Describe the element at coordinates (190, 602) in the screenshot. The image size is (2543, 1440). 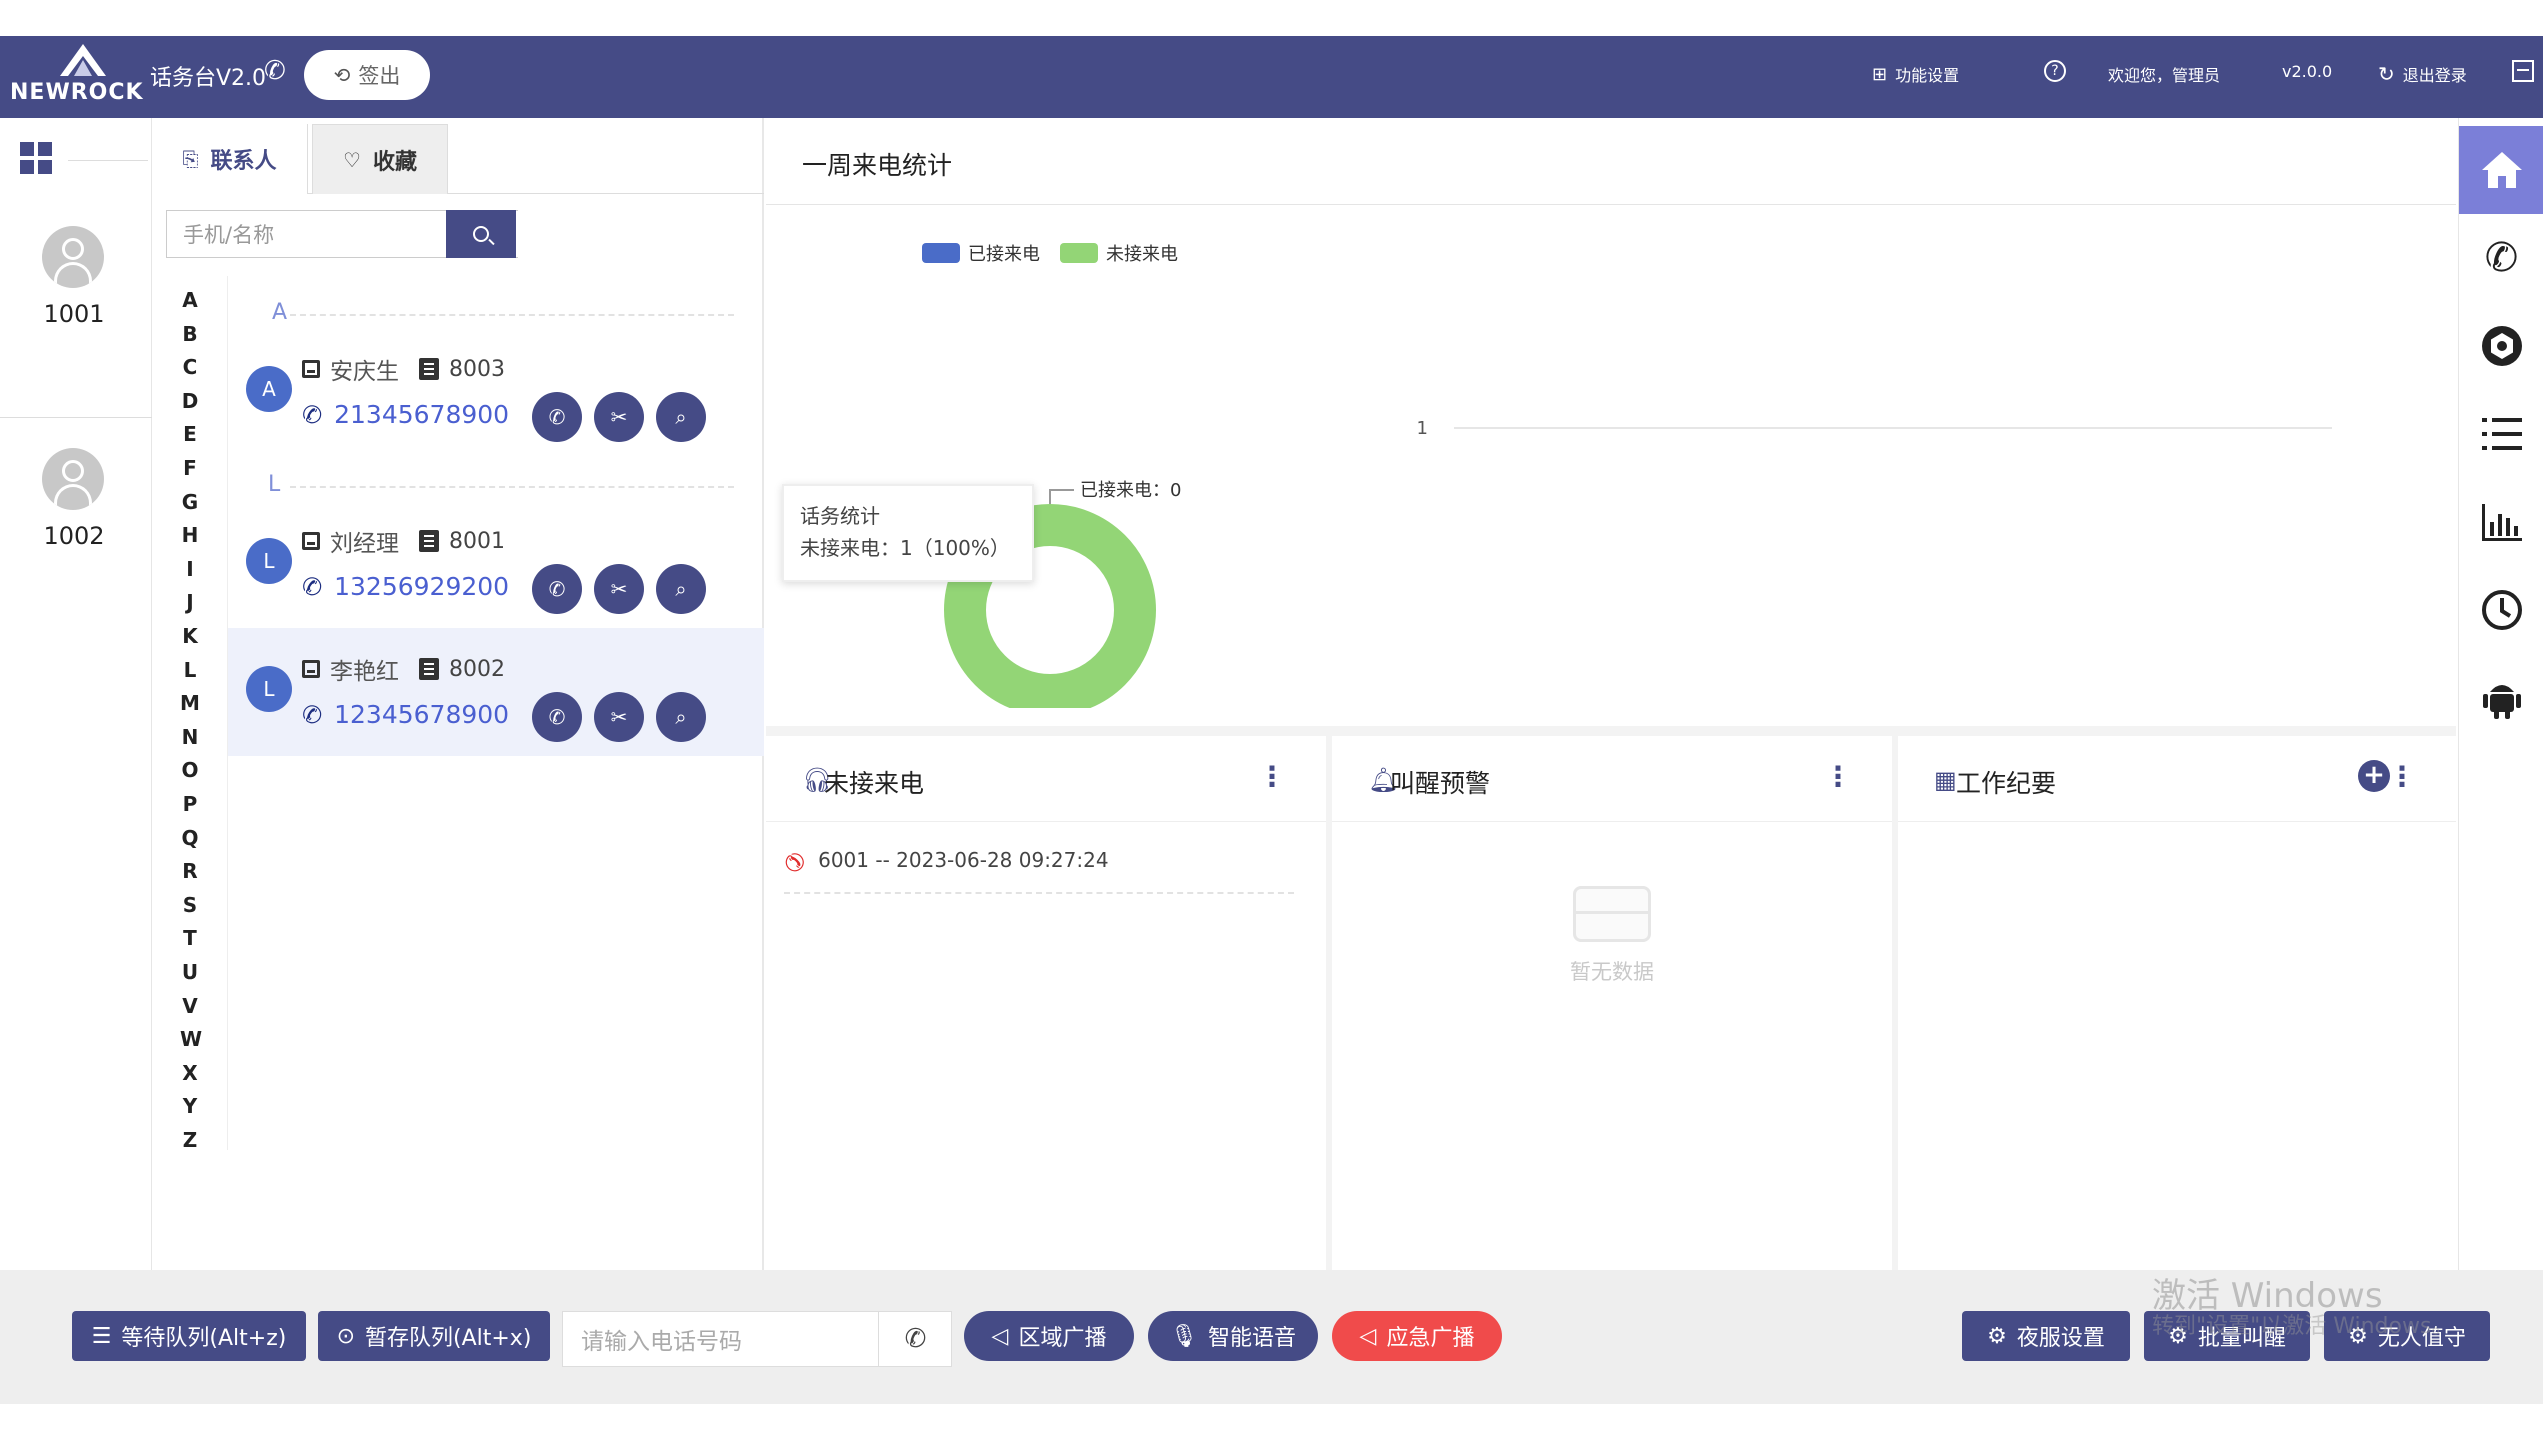
I see `alphabet-letter-j: J` at that location.